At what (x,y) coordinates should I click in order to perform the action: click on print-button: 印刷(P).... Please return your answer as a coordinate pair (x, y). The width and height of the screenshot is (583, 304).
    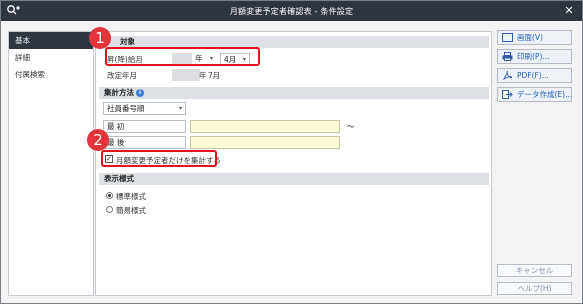
    Looking at the image, I should click on (534, 56).